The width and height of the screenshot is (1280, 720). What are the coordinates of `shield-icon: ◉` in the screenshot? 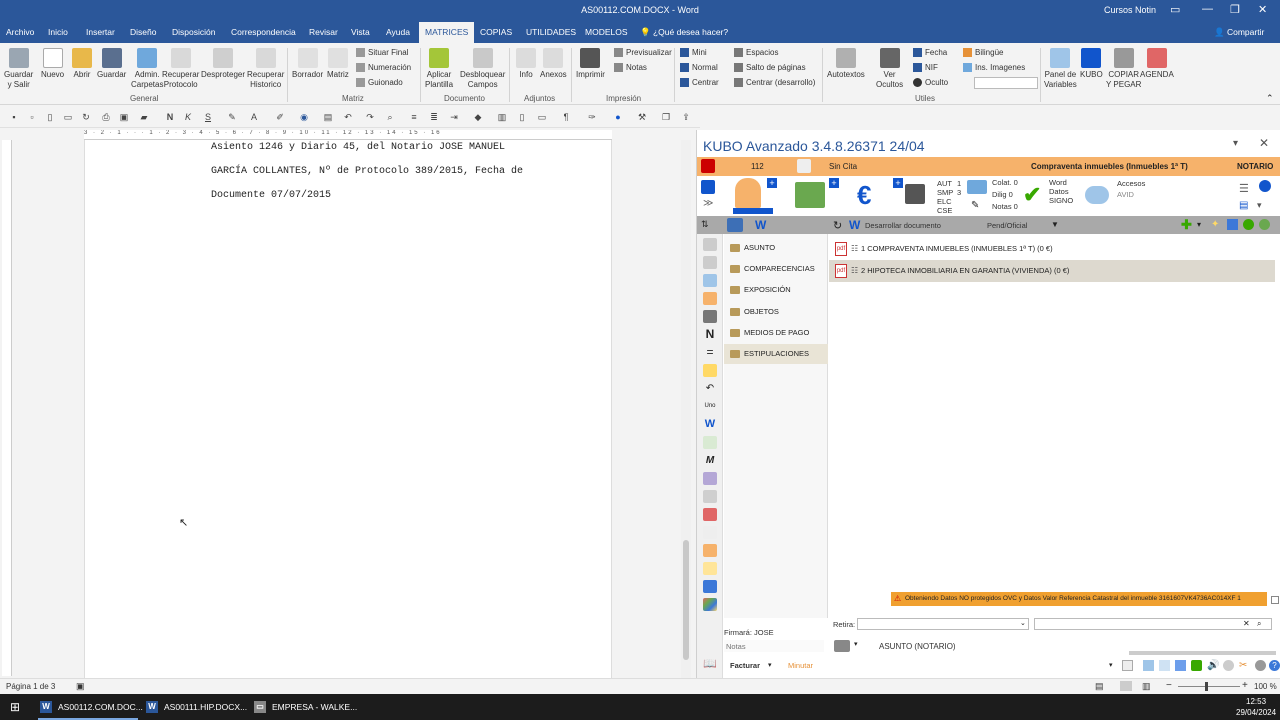 It's located at (304, 117).